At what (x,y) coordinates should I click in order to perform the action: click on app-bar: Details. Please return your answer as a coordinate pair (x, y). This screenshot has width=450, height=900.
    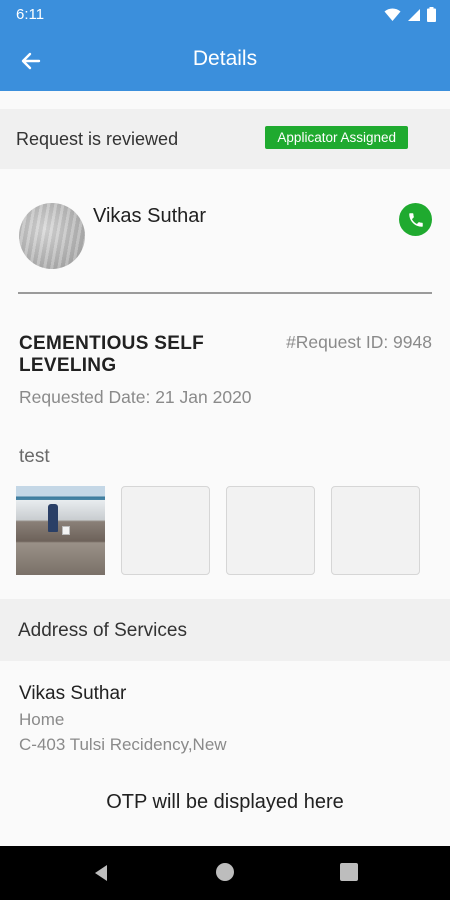
    Looking at the image, I should click on (225, 60).